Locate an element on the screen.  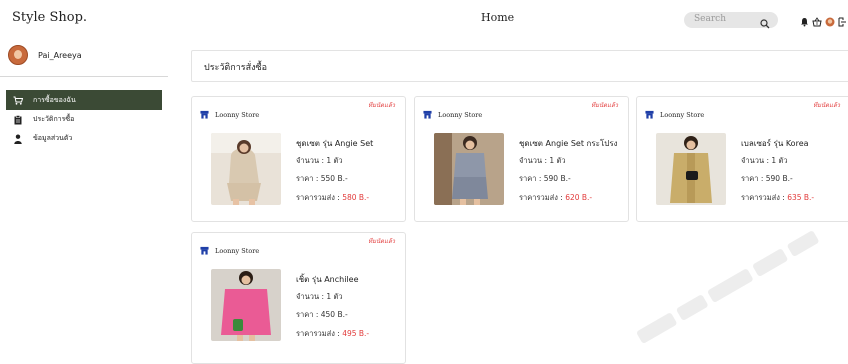
profile-avatar-icon is located at coordinates (830, 21).